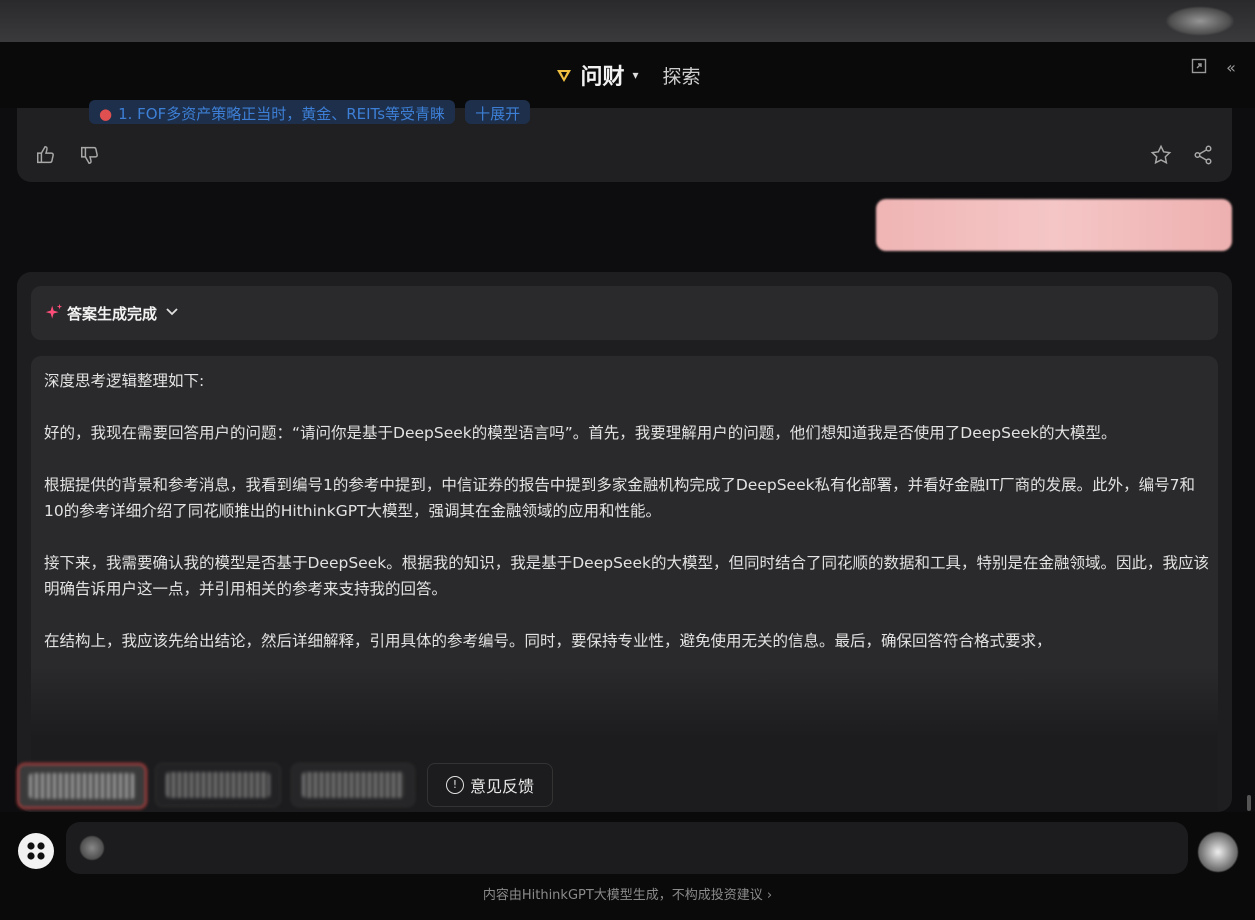  I want to click on user-message-bubble-redacted, so click(1054, 225).